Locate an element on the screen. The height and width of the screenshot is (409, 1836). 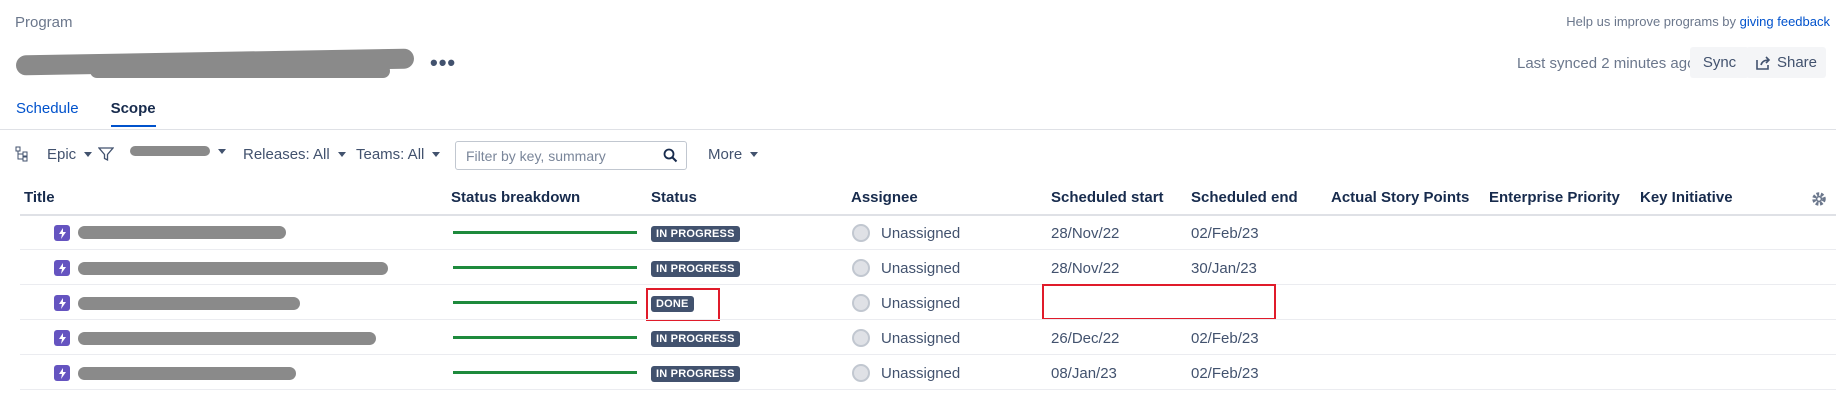
teams-dropdown: Teams: All is located at coordinates (398, 154).